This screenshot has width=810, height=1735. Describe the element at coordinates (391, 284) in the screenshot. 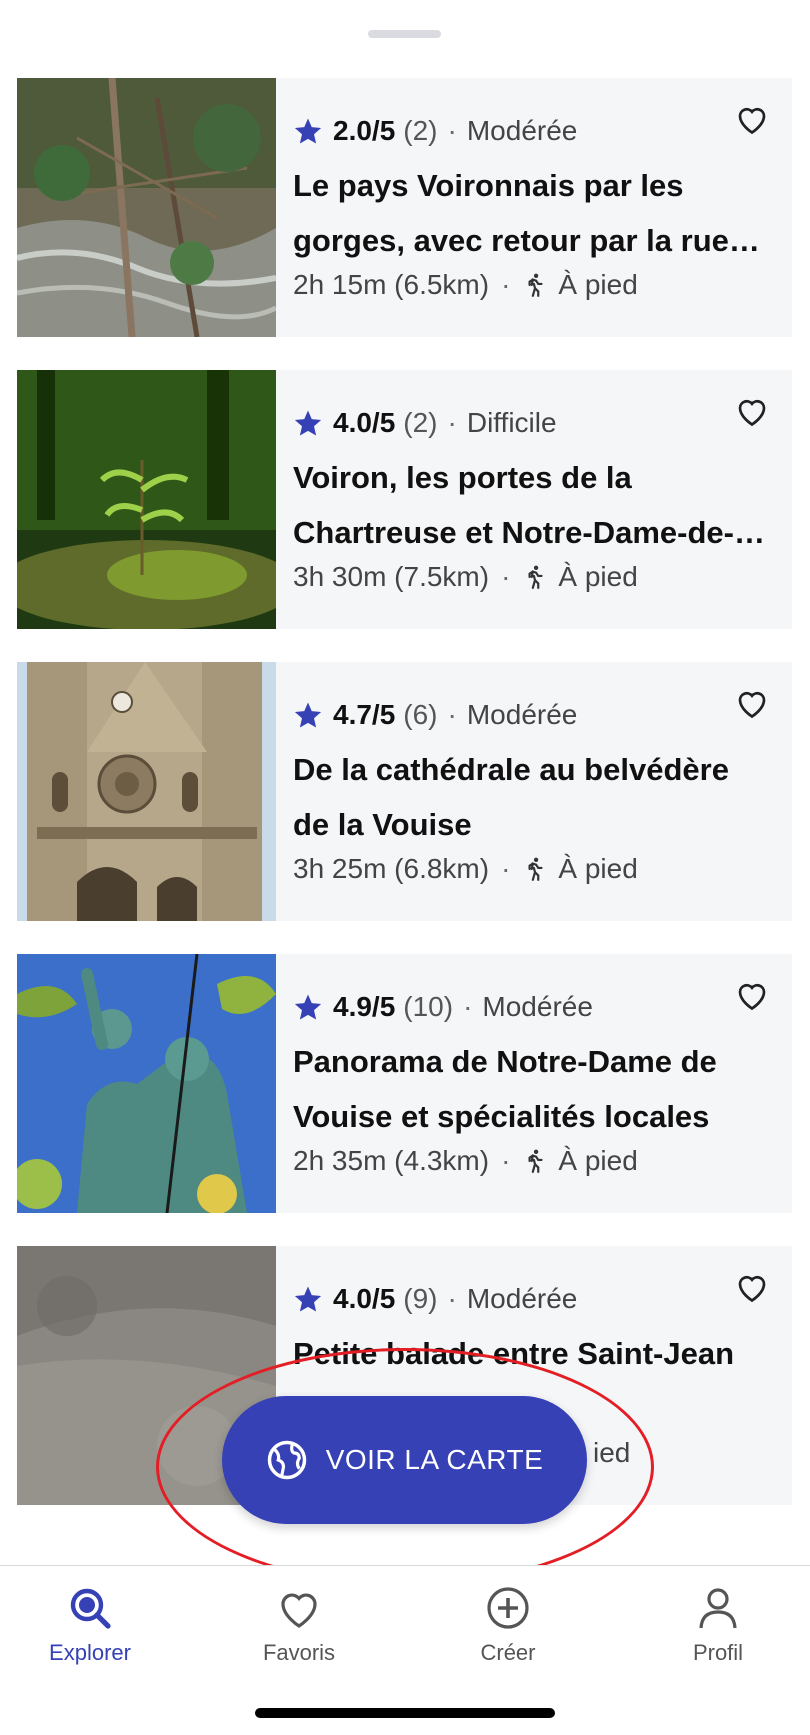

I see `duration-distance: 2h 15m (6.5km)` at that location.